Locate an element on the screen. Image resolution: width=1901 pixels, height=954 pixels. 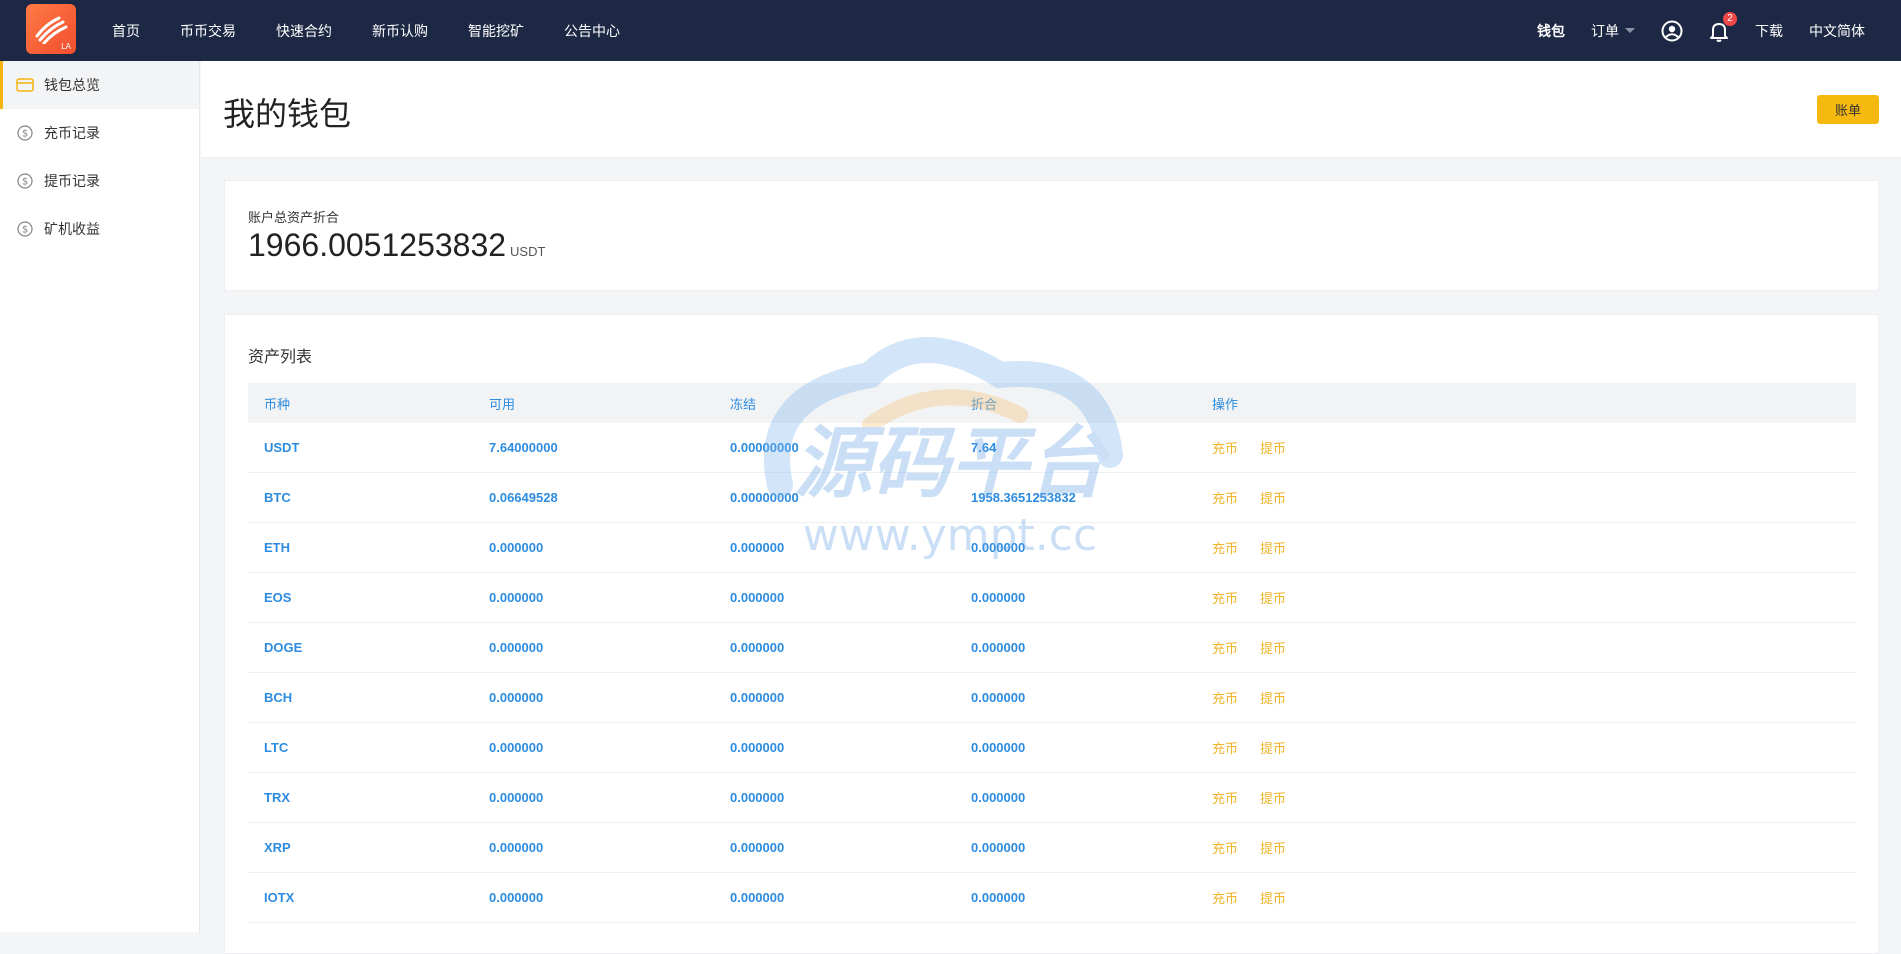
table-row: EOS 0.000000 0.000000 0.000000 充币 提币 is located at coordinates (1052, 598).